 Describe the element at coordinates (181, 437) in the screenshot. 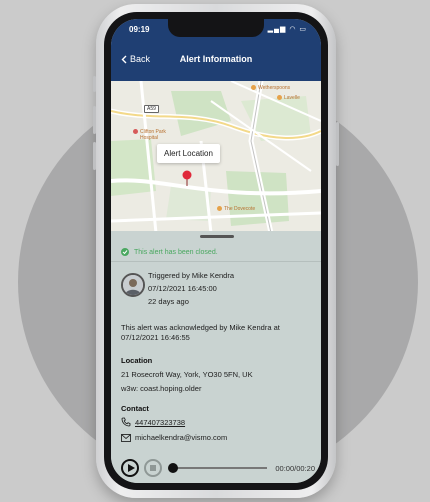

I see `email-address: michaelkendra@vismo.com` at that location.